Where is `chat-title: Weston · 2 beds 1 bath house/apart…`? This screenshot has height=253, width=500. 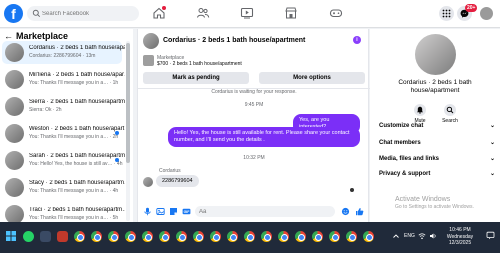
chat-title: Weston · 2 beds 1 bath house/apart… is located at coordinates (77, 129).